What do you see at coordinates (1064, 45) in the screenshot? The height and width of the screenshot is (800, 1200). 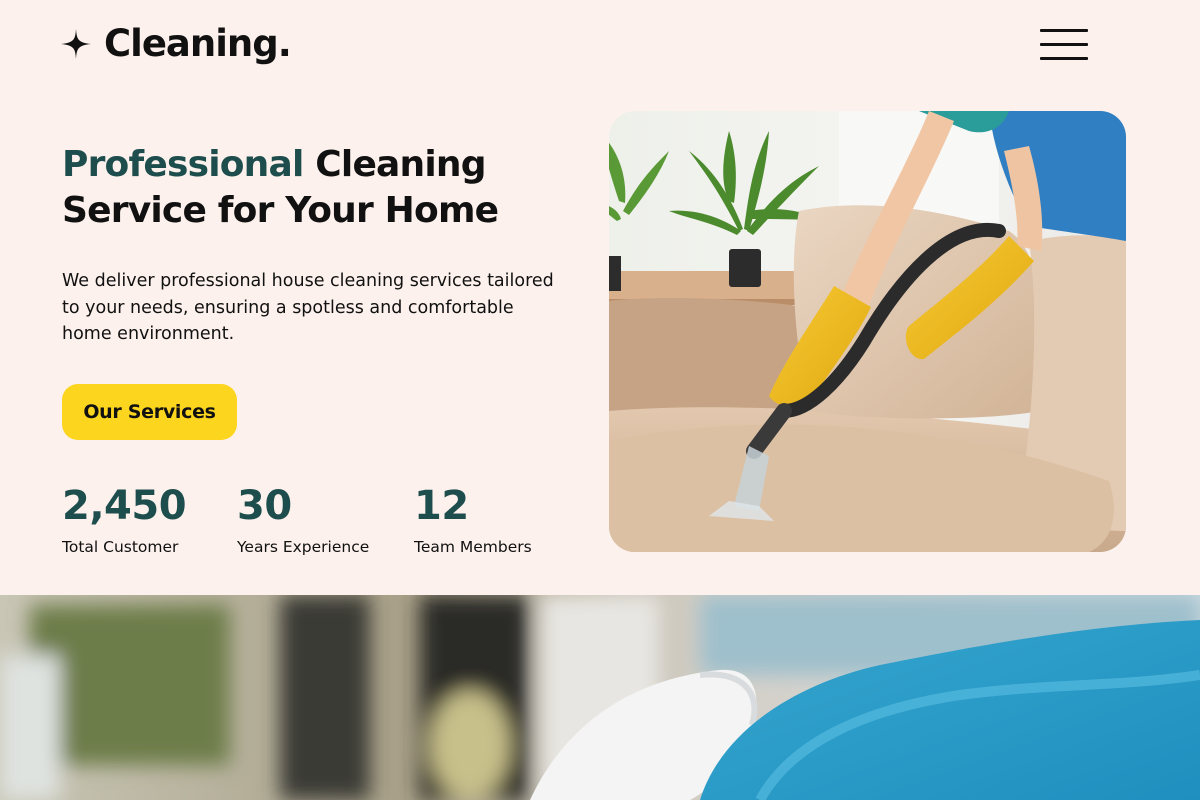 I see `hamburger-menu-icon` at bounding box center [1064, 45].